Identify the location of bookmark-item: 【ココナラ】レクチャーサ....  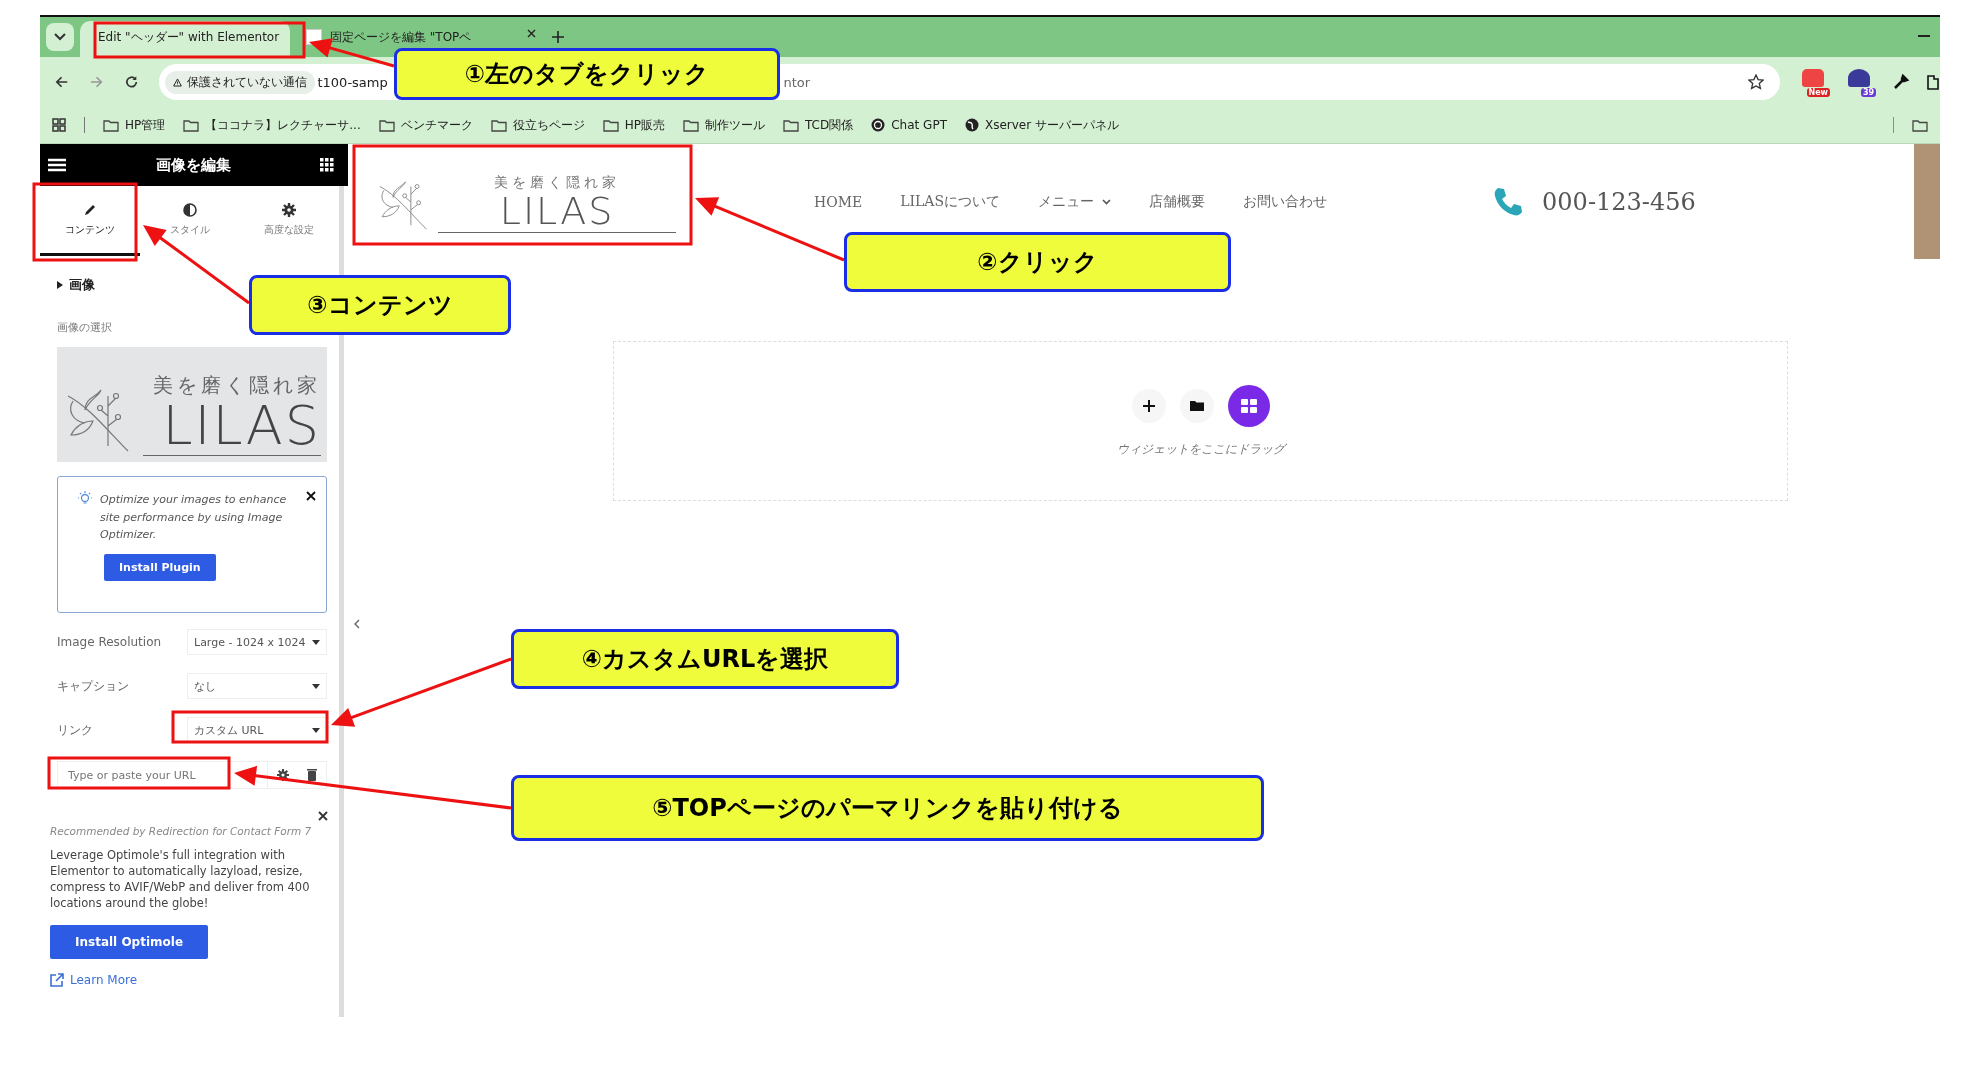
(272, 125).